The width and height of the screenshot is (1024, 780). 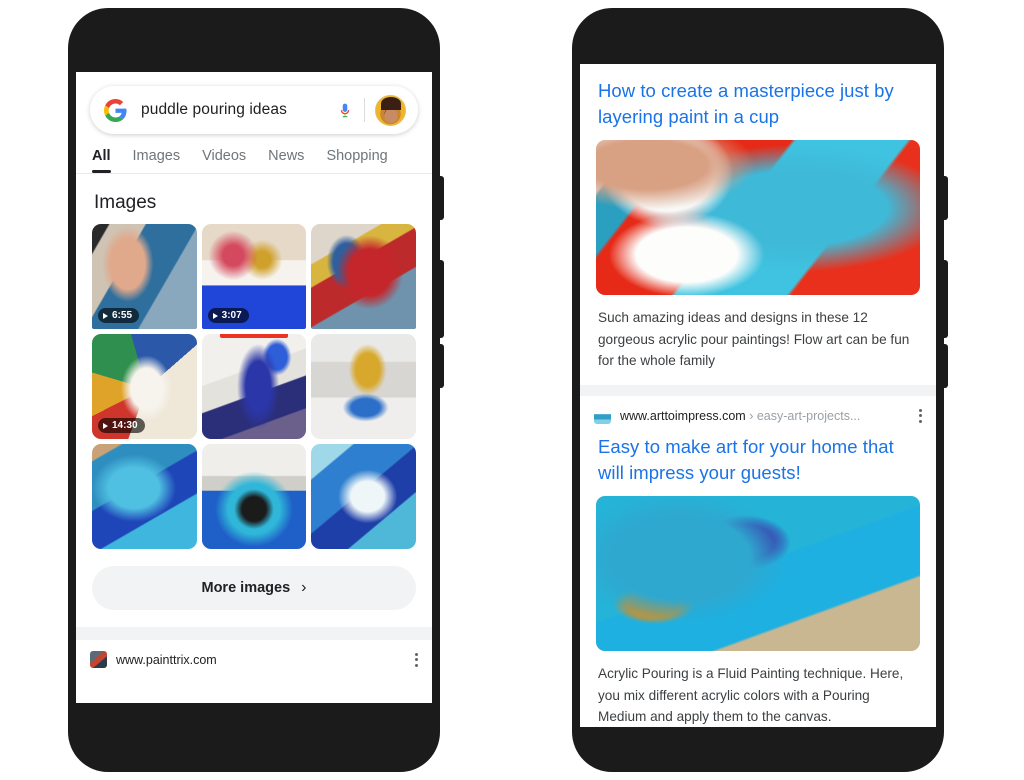 I want to click on video-duration-badge: 3:07, so click(x=228, y=315).